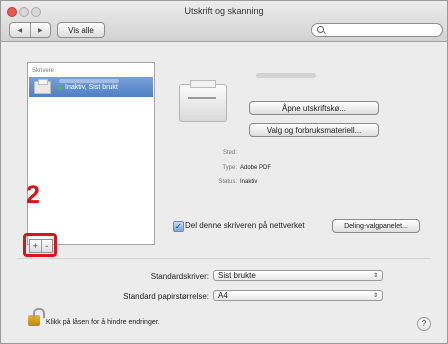 The image size is (448, 344). What do you see at coordinates (223, 295) in the screenshot?
I see `paper-size-value: A4` at bounding box center [223, 295].